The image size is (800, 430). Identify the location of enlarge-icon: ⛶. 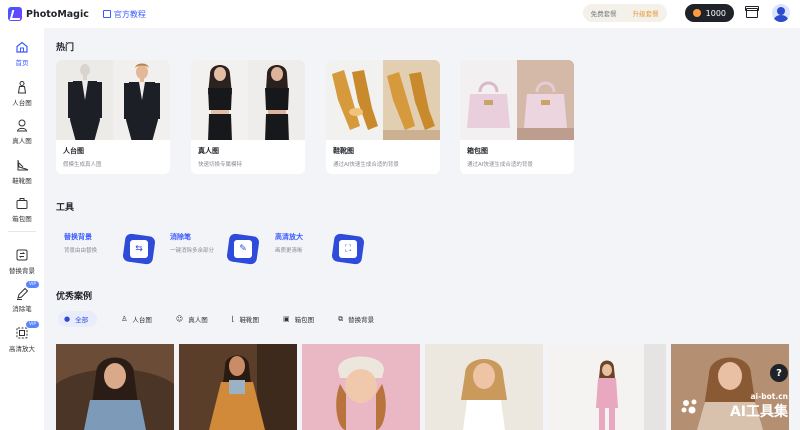
(348, 249).